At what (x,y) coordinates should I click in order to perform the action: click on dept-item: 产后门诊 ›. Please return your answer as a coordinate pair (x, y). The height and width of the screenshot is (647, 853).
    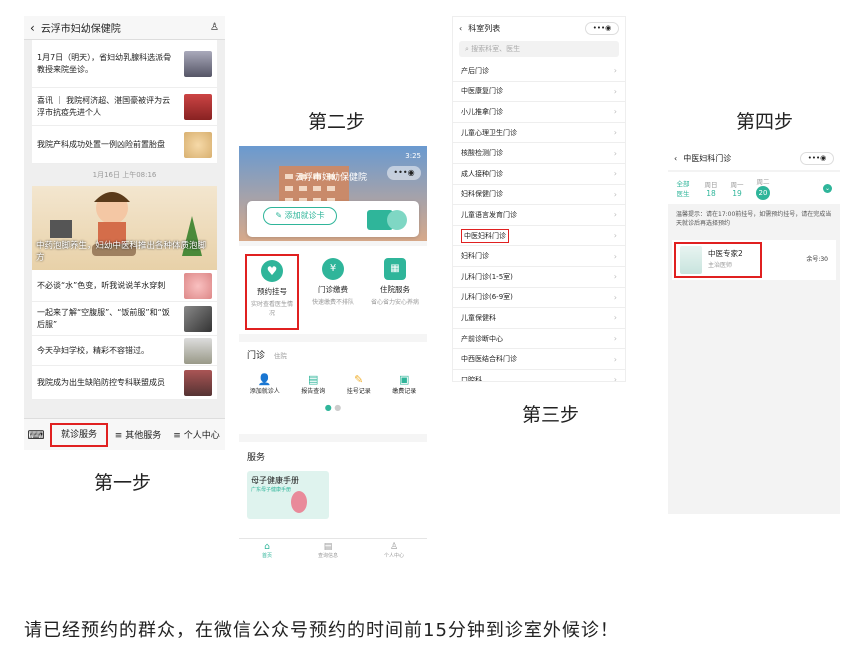
    Looking at the image, I should click on (539, 71).